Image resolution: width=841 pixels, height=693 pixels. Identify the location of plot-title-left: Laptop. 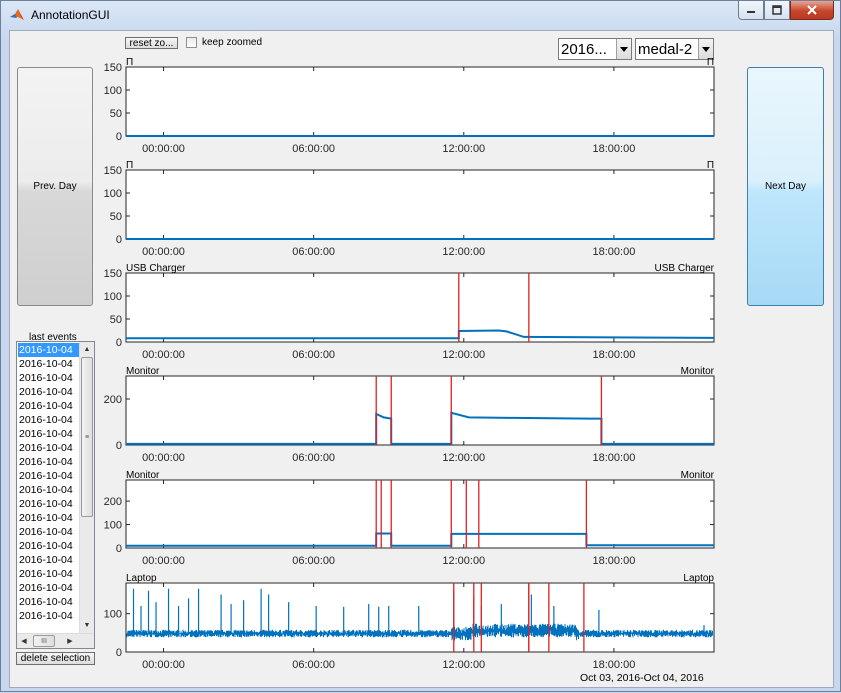
(141, 578).